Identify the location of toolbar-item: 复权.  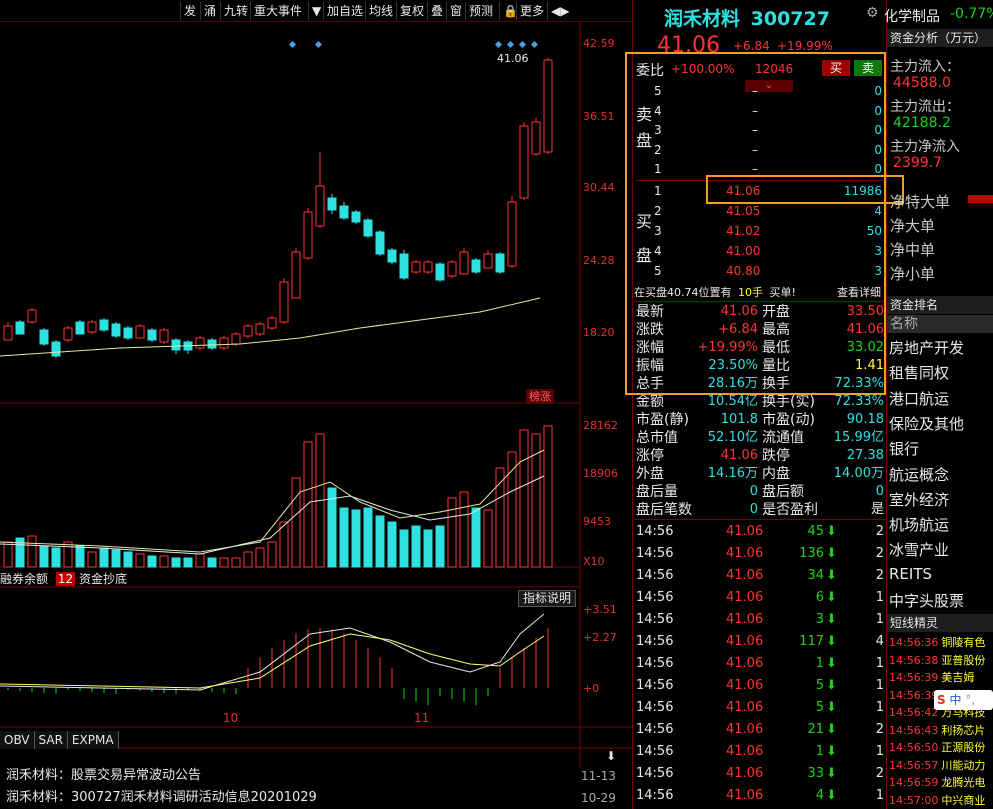
(411, 11).